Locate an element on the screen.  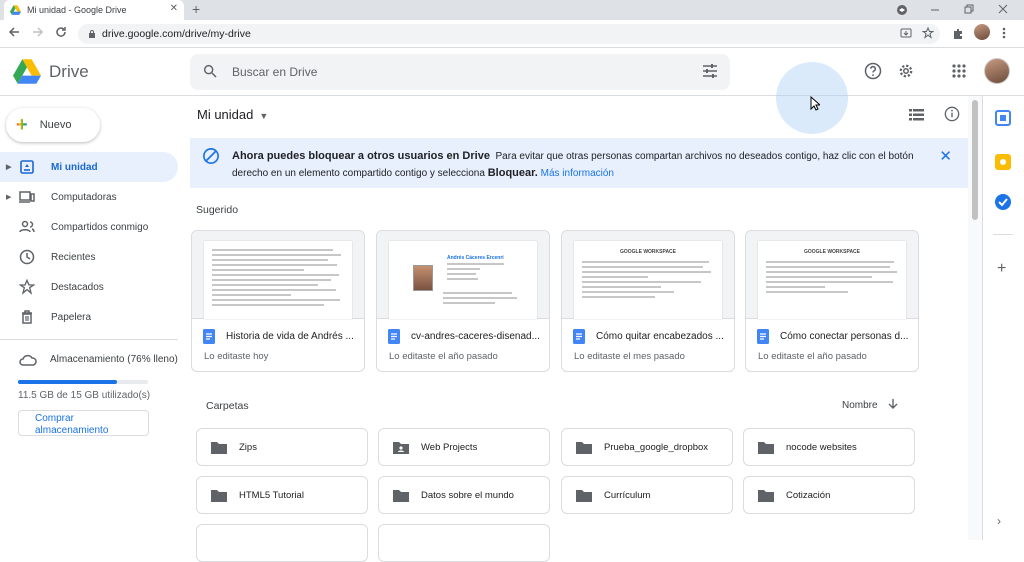
sidebar-item-computers: ▶ Computadoras is located at coordinates (89, 197).